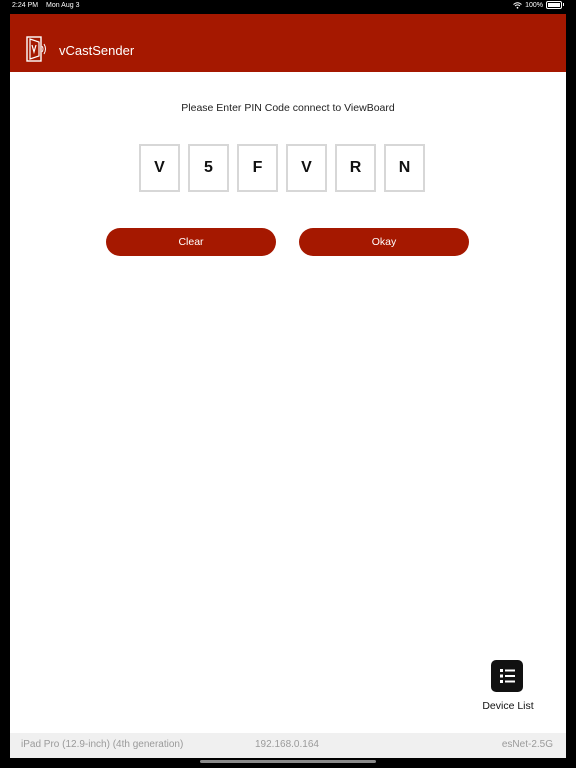  What do you see at coordinates (282, 168) in the screenshot?
I see `pin-input-row: V 5 F V R N` at bounding box center [282, 168].